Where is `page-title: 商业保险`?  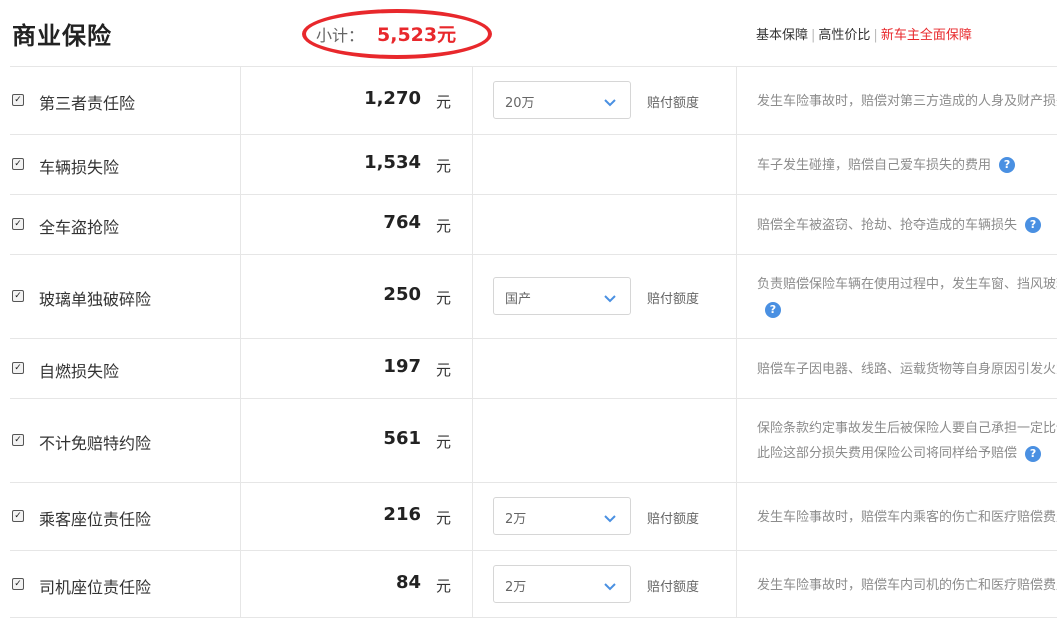 page-title: 商业保险 is located at coordinates (62, 36).